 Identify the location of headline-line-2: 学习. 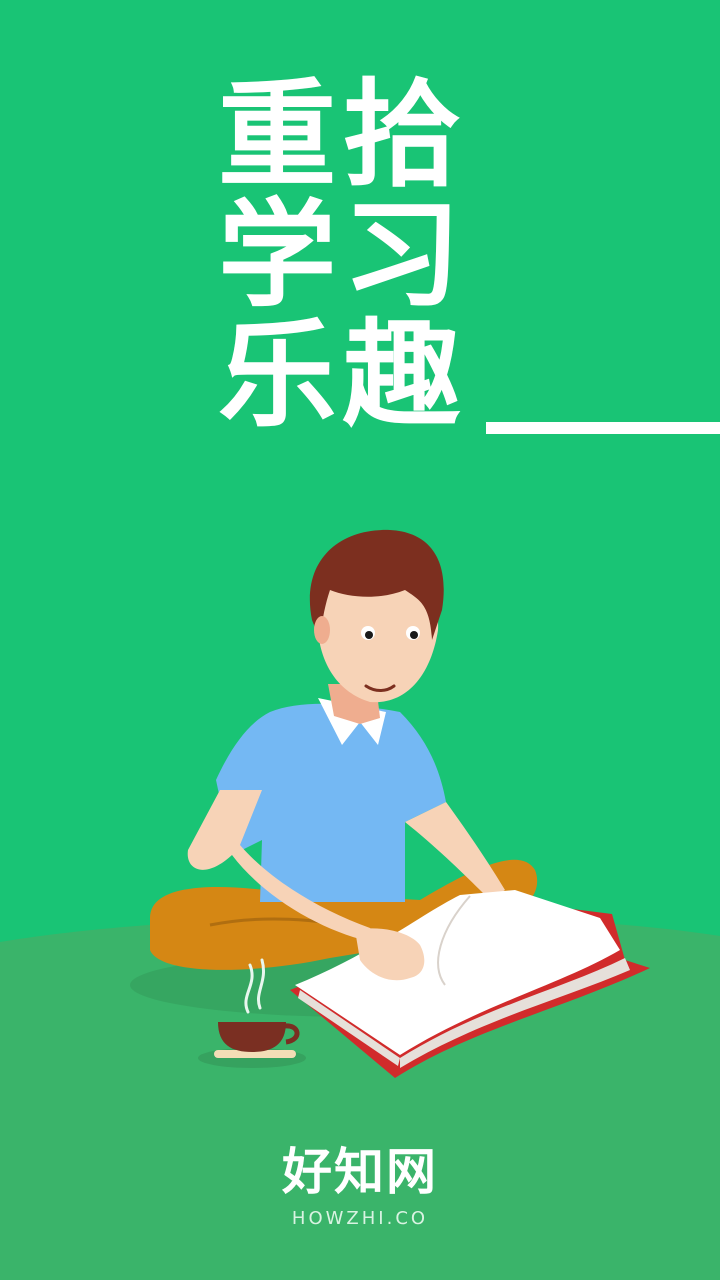
(342, 255).